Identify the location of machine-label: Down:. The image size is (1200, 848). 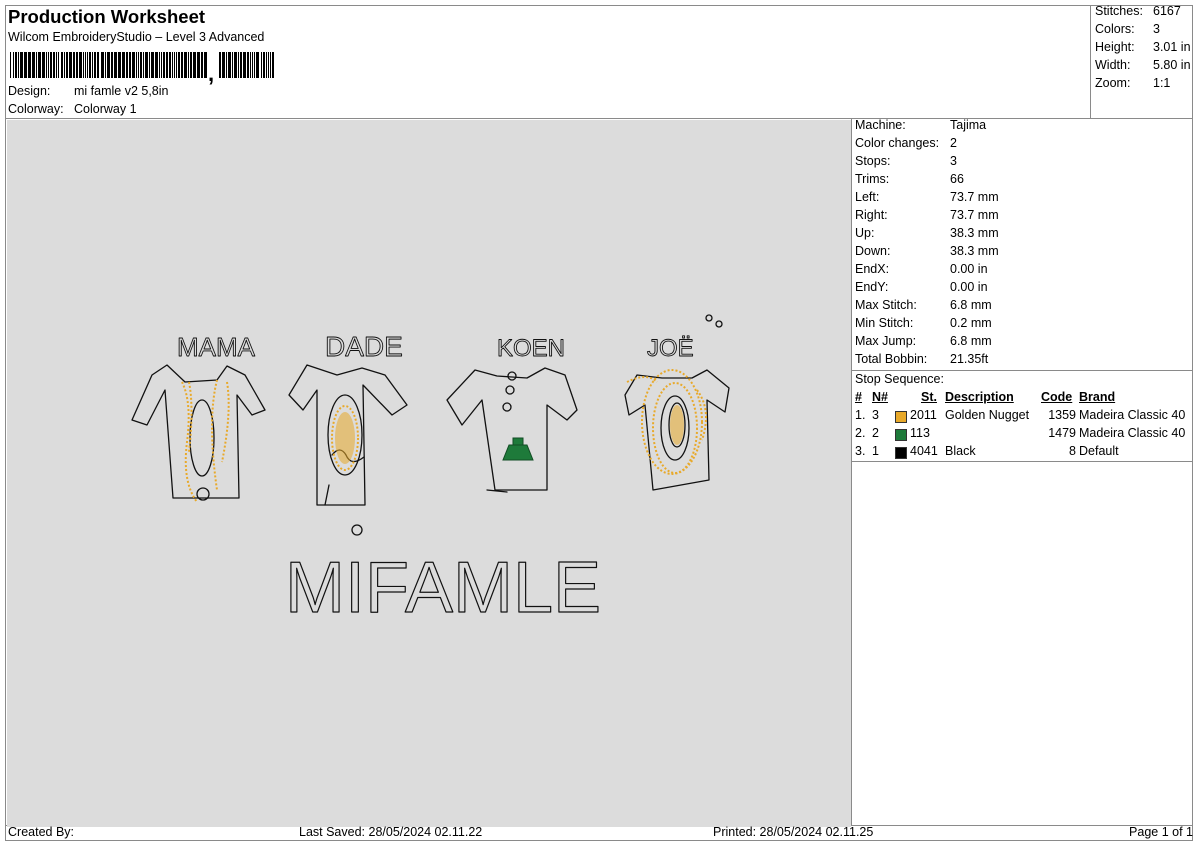
(873, 251).